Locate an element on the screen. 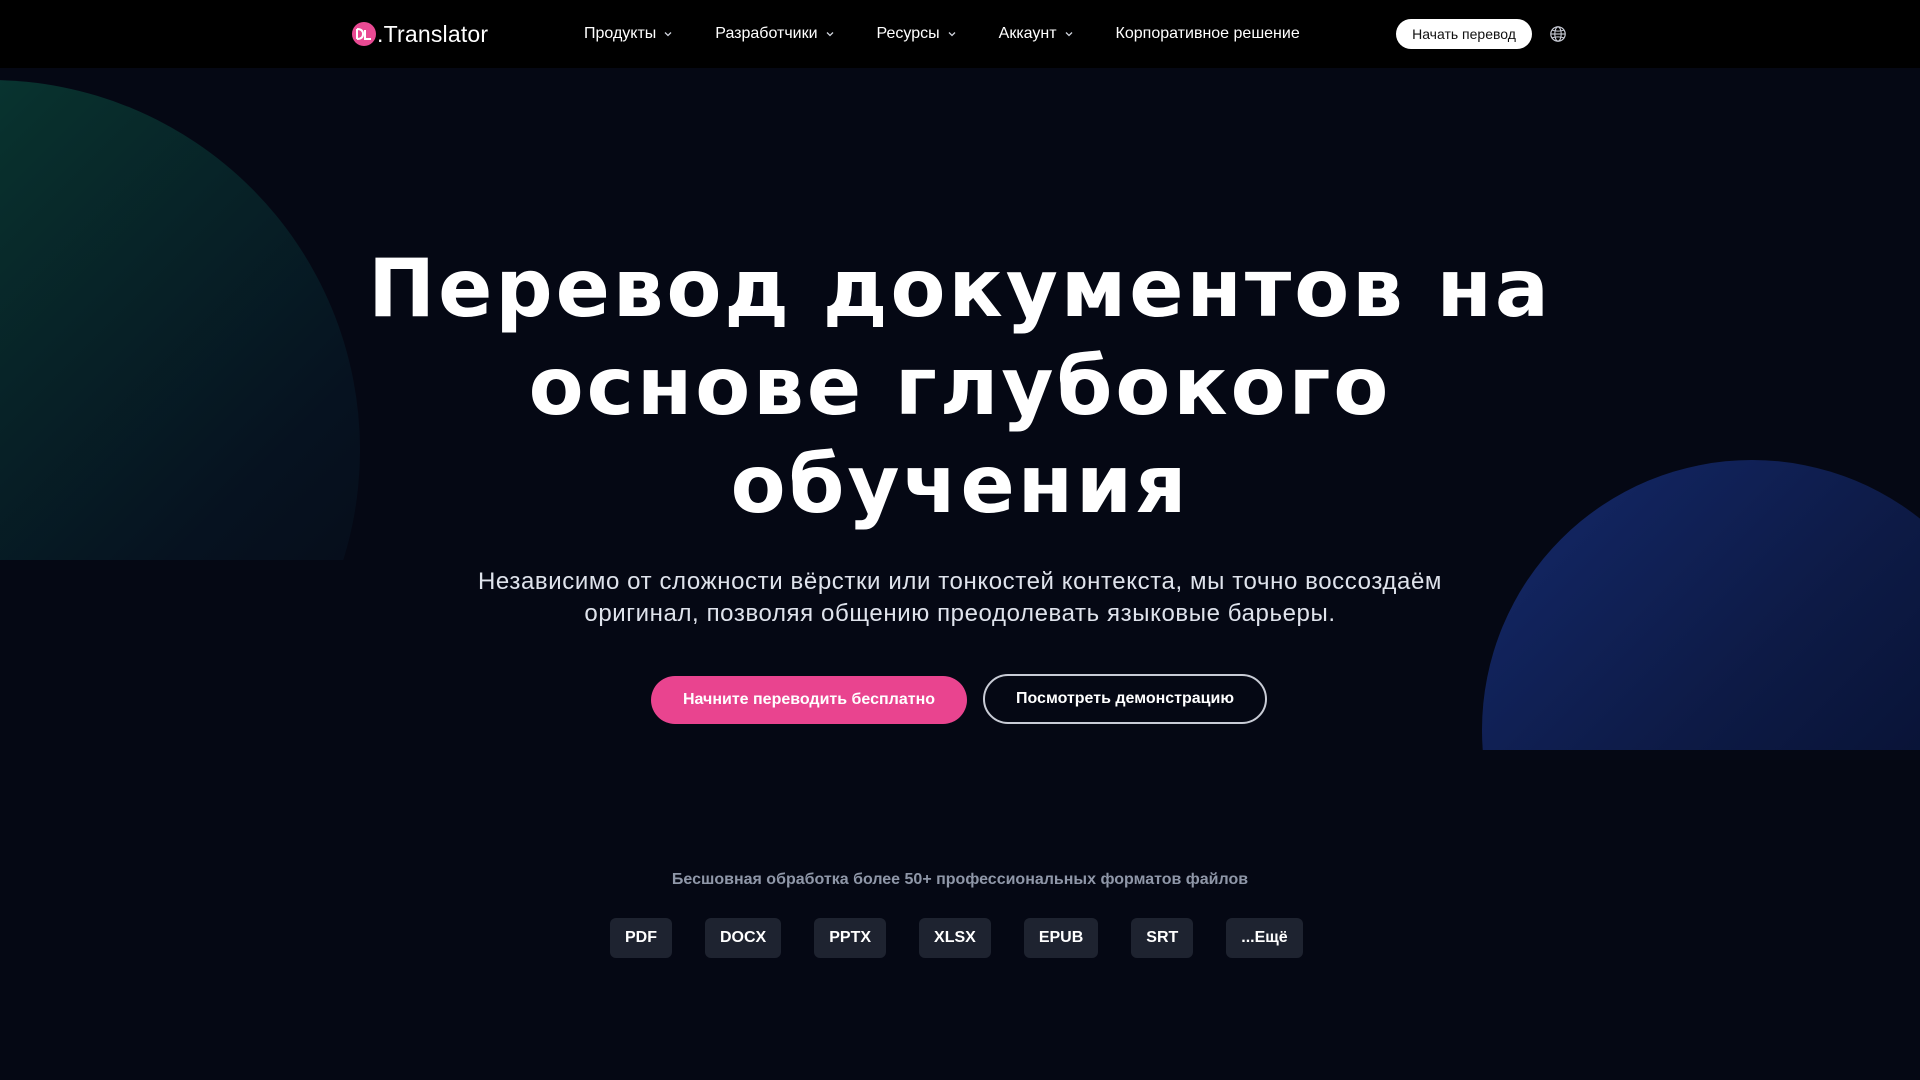 The width and height of the screenshot is (1920, 1080). hero-title-line: основе глубокого is located at coordinates (960, 386).